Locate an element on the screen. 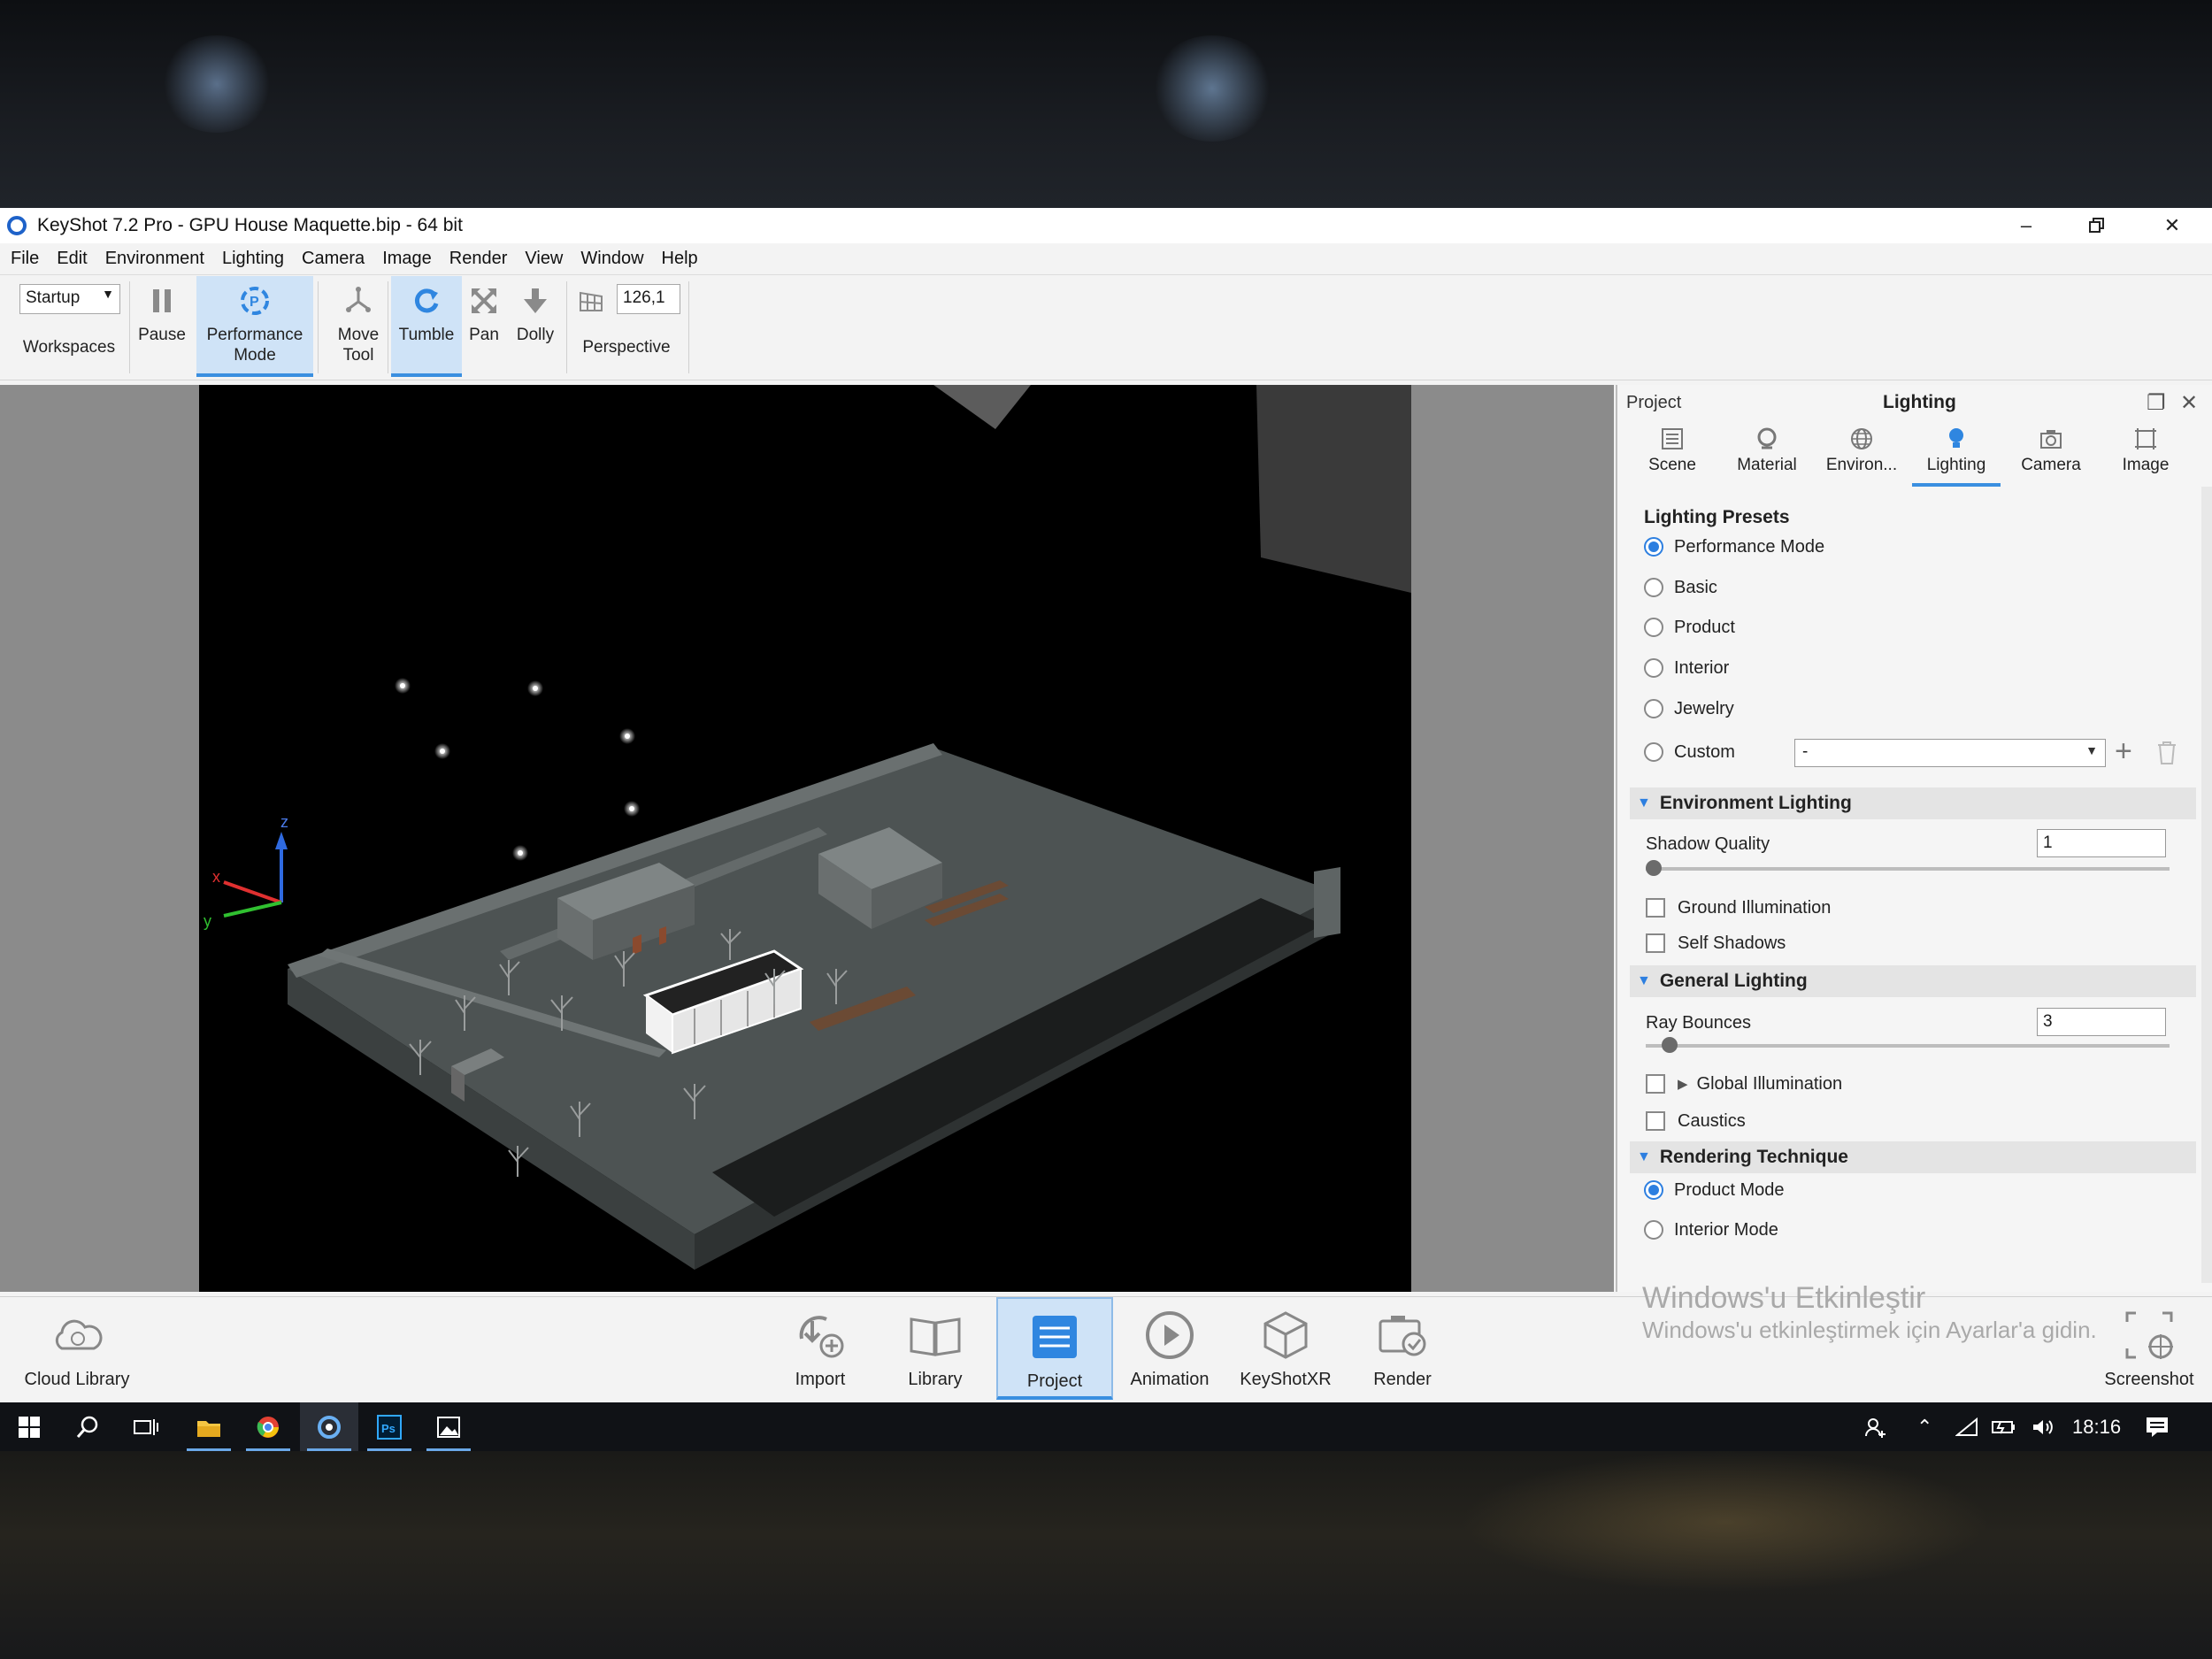 The width and height of the screenshot is (2212, 1659). tab-camera: Camera is located at coordinates (2051, 454).